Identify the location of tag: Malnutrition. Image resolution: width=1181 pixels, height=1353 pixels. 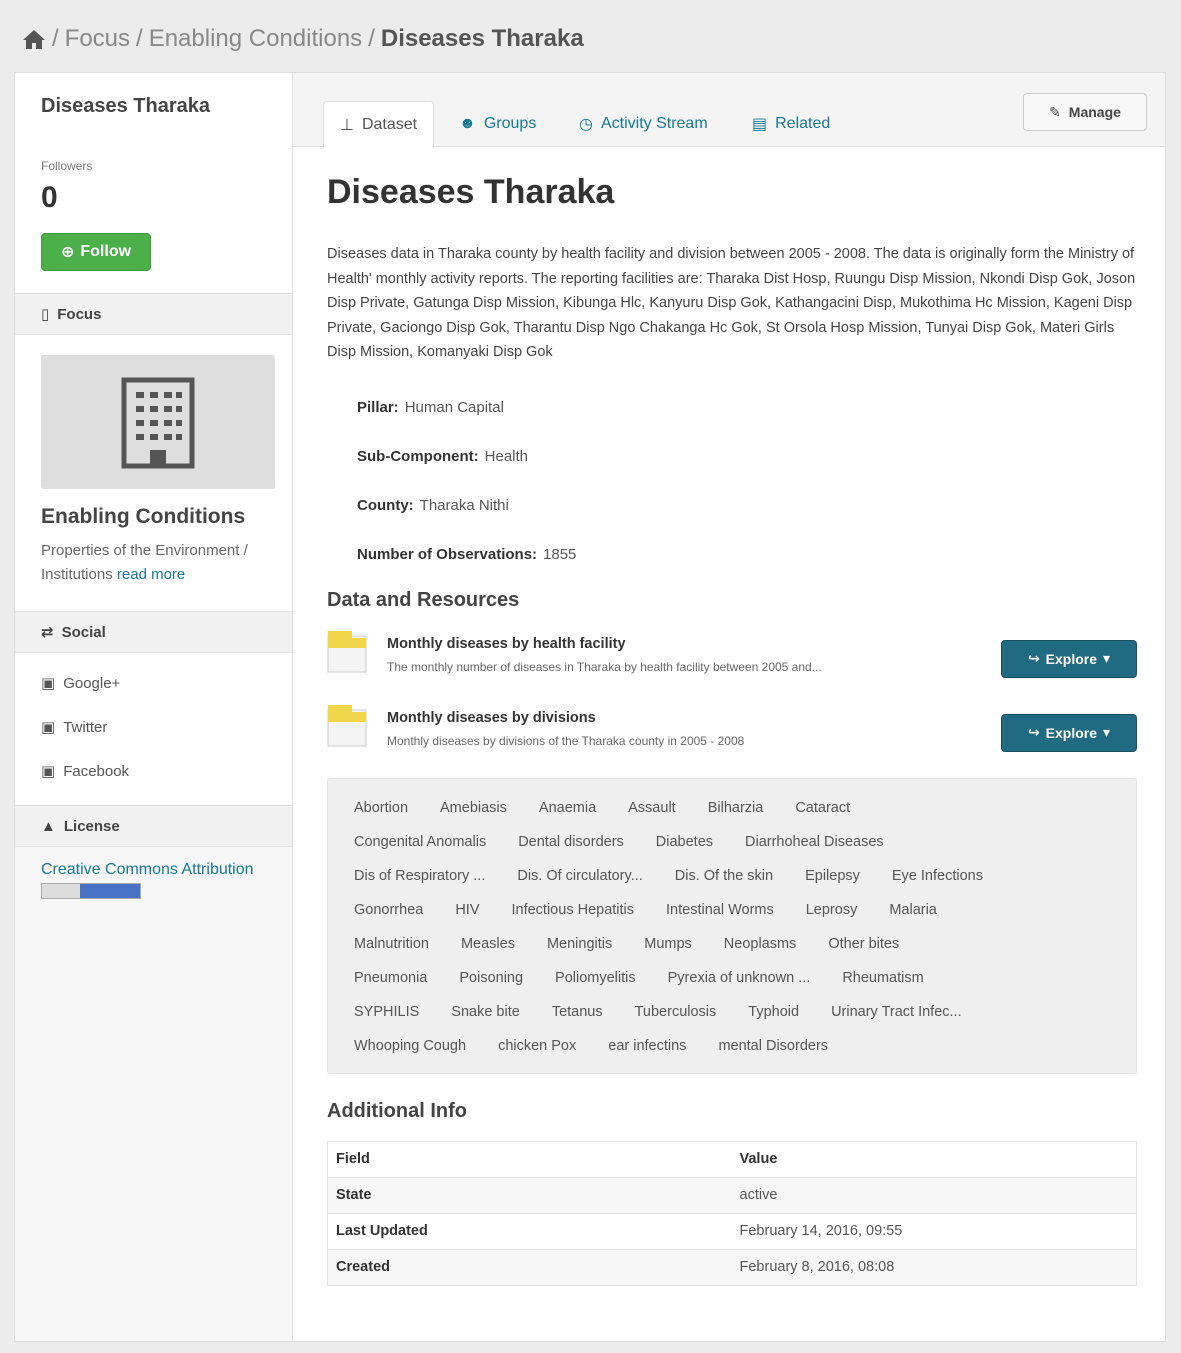
(391, 944).